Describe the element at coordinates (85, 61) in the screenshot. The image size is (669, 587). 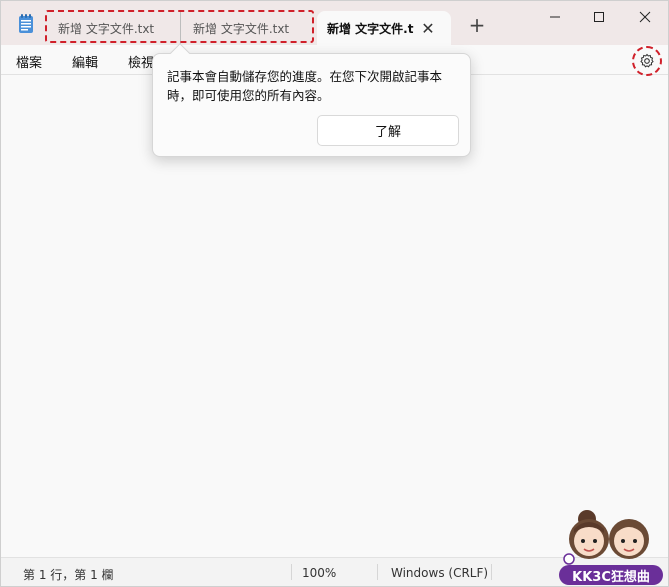
I see `menu-edit: 編輯` at that location.